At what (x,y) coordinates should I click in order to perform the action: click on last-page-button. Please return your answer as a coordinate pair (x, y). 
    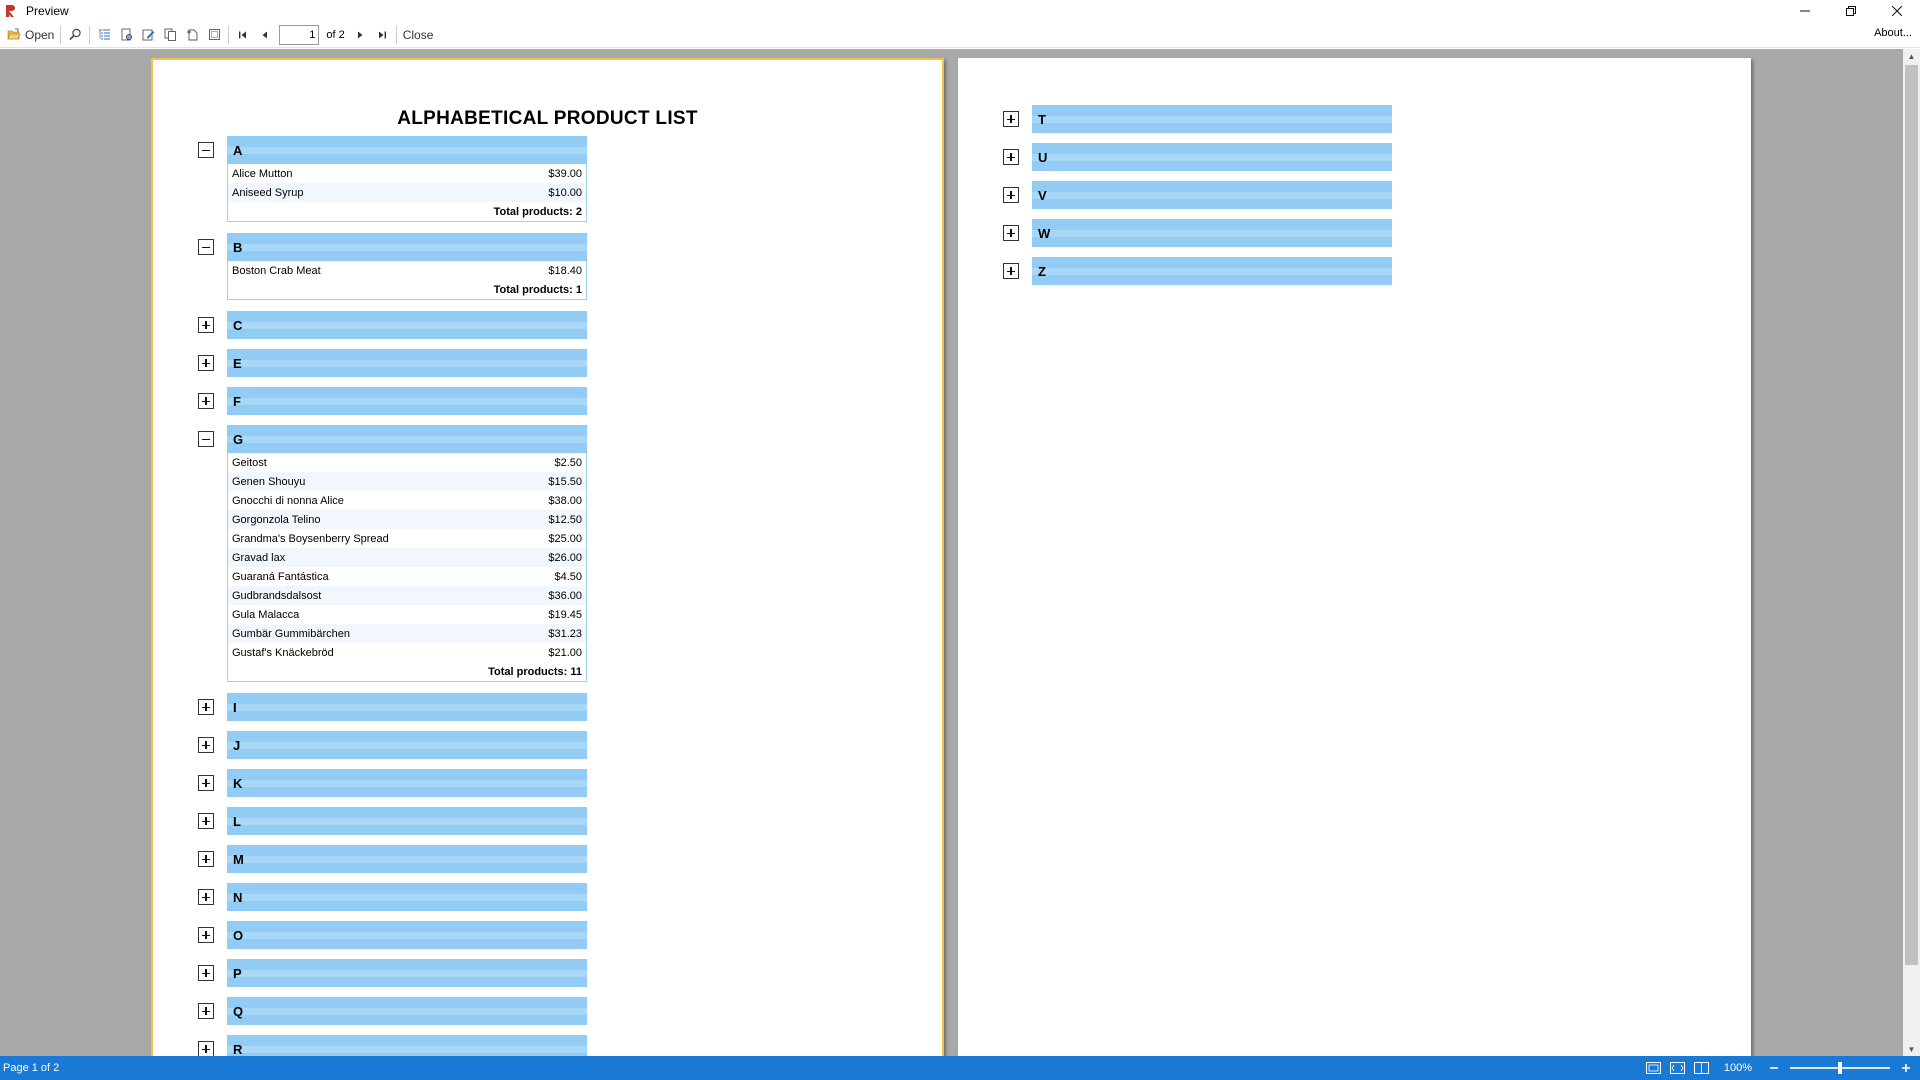
    Looking at the image, I should click on (382, 35).